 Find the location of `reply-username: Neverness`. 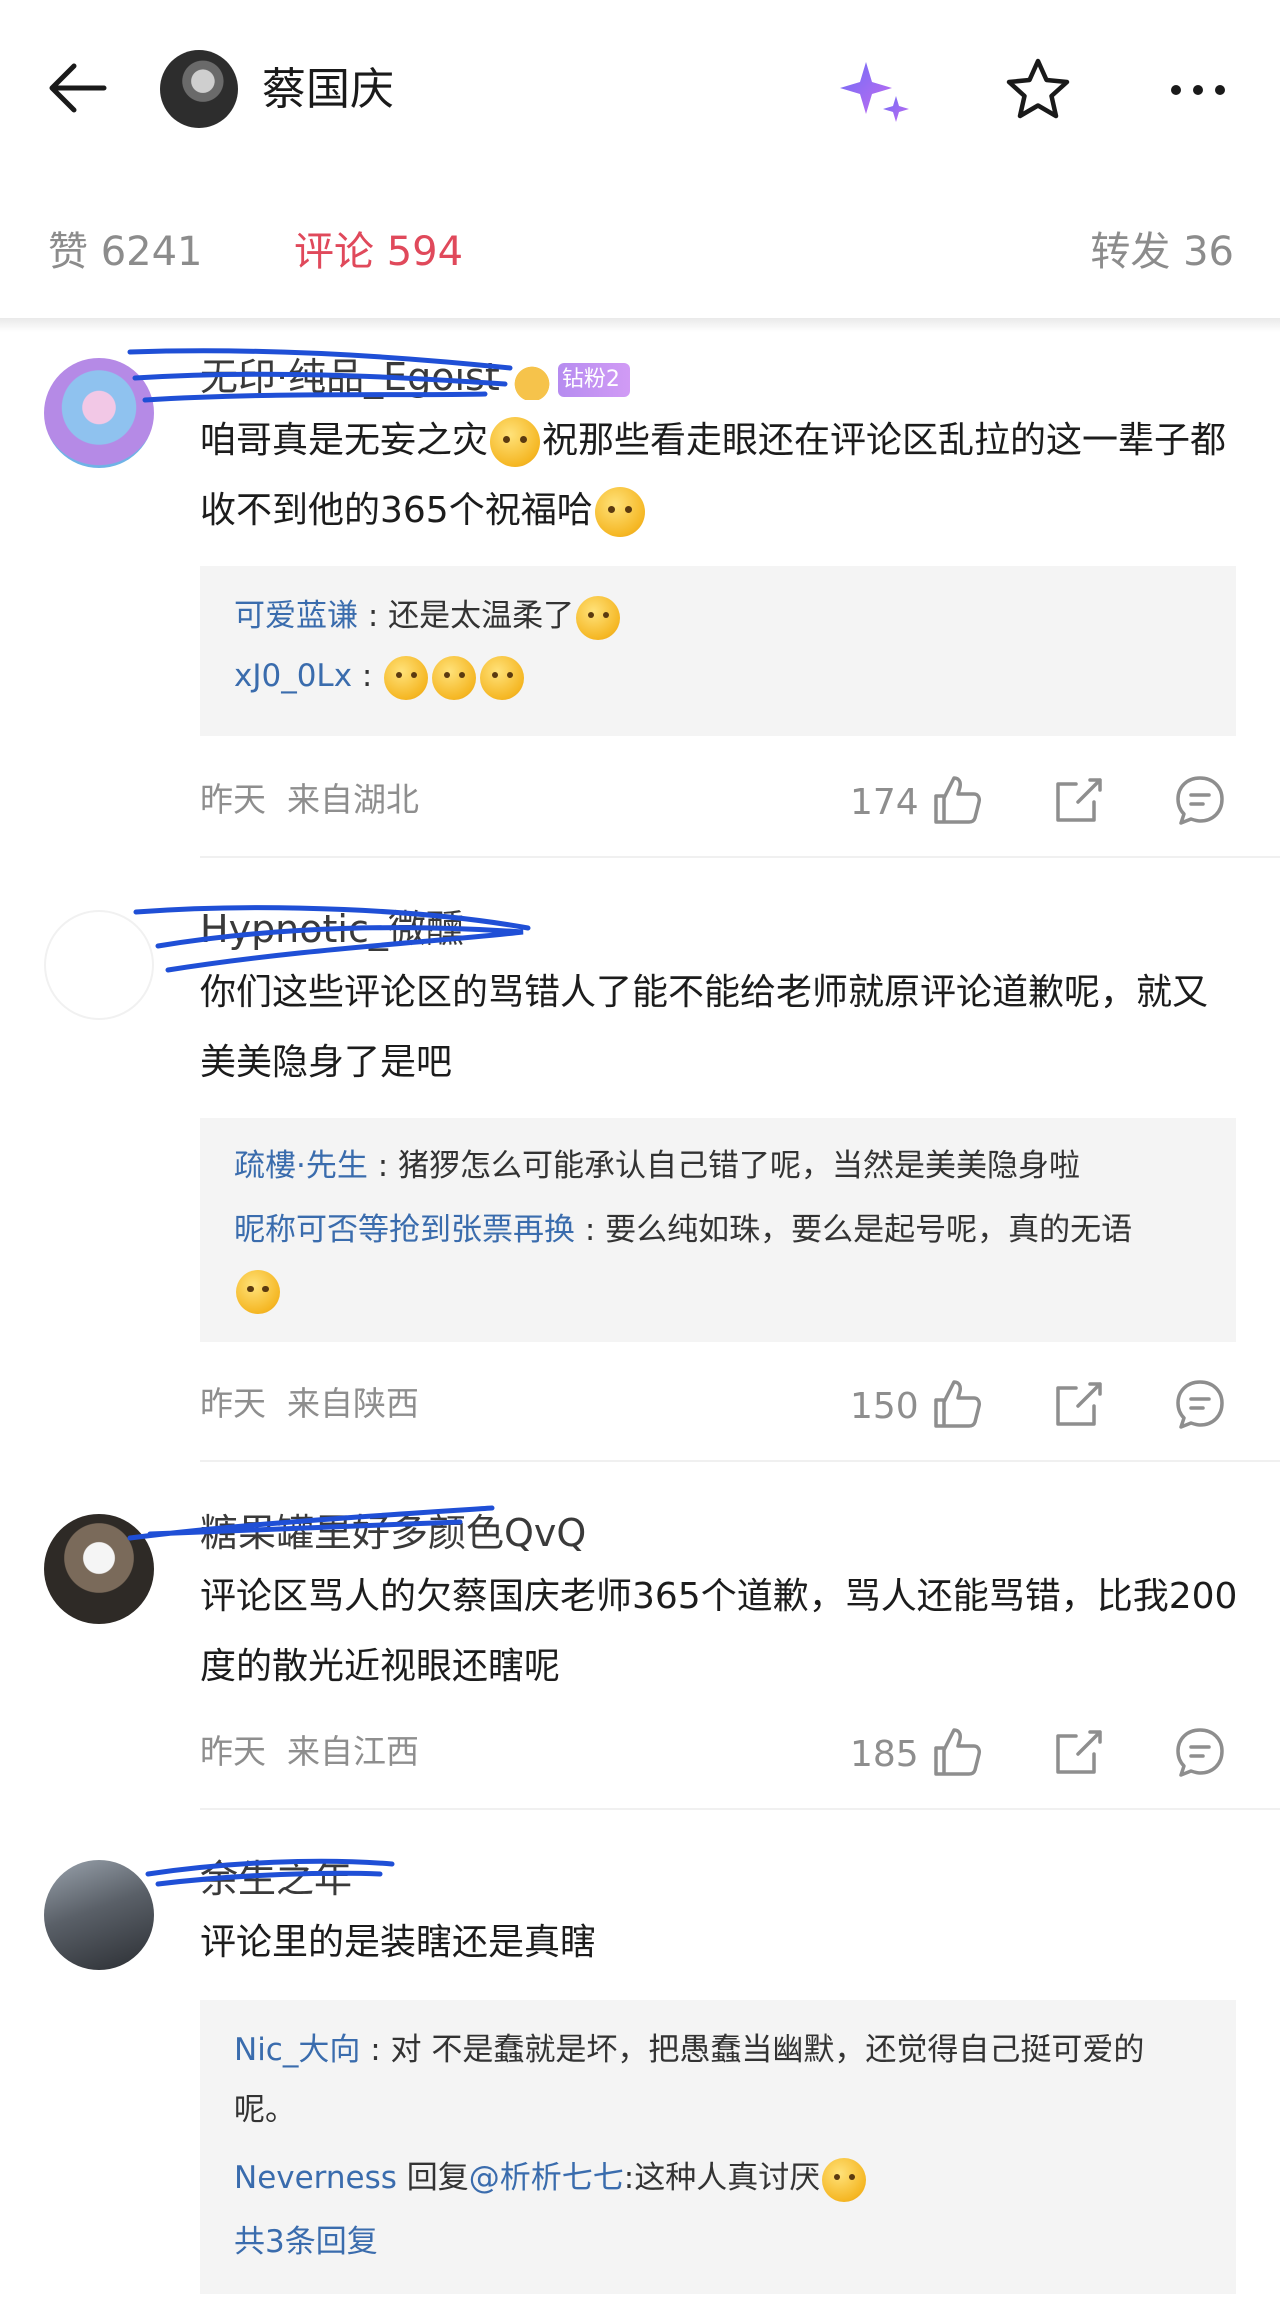

reply-username: Neverness is located at coordinates (315, 2178).